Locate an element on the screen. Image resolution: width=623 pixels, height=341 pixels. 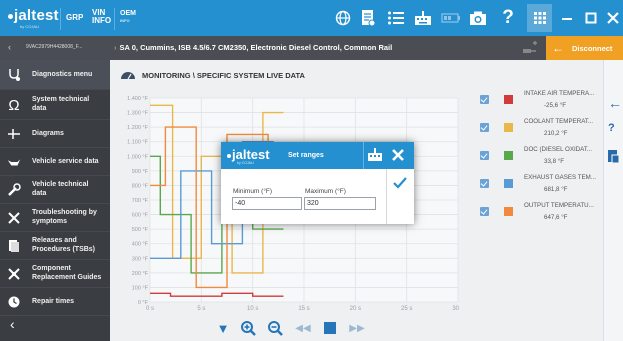
vin-info-label: INFO is located at coordinates (102, 20).